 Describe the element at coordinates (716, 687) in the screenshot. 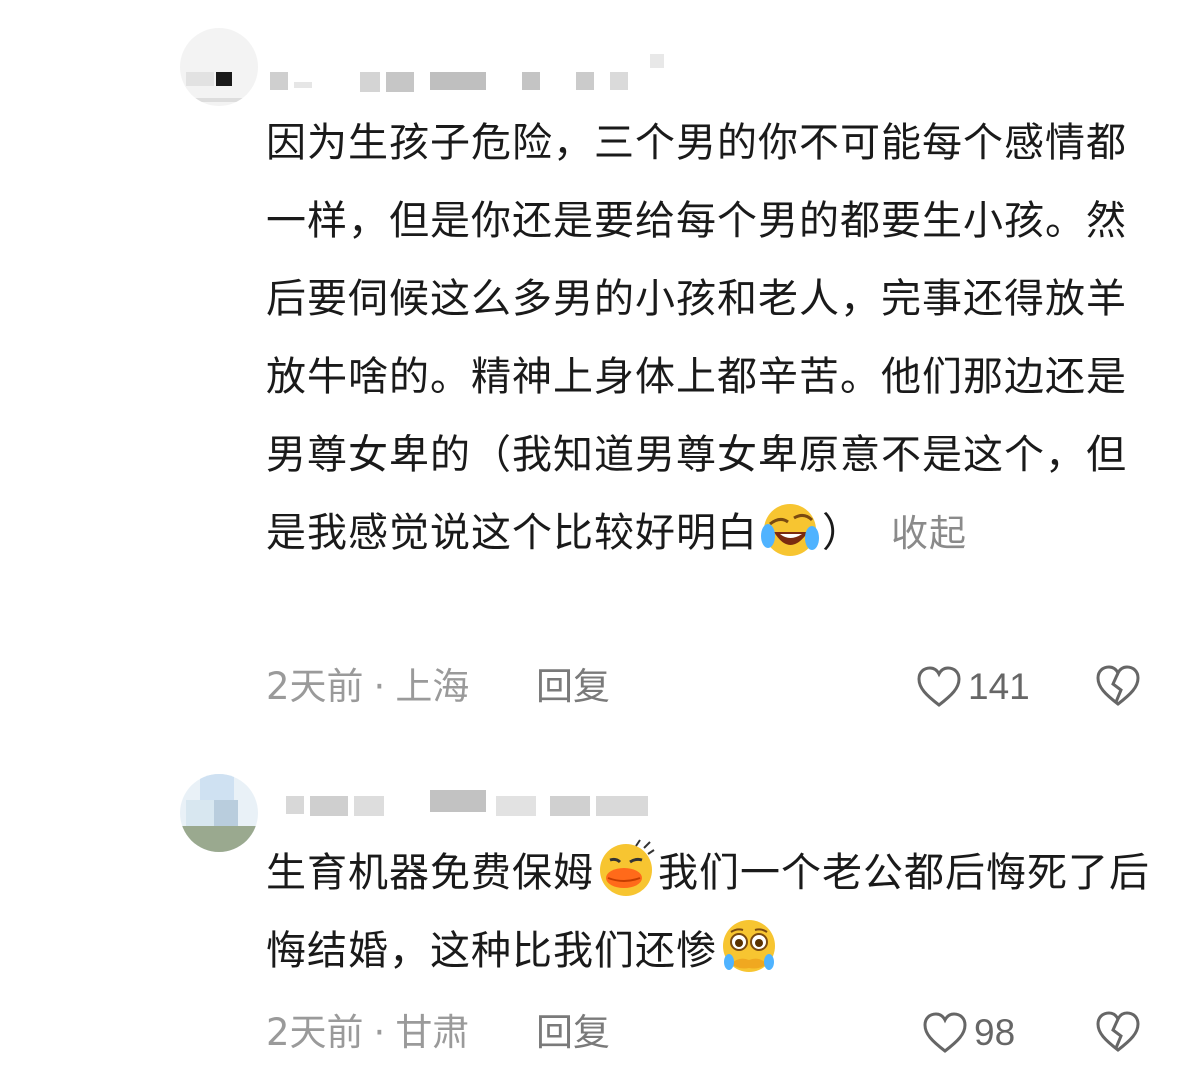

I see `comment-meta: 2天前 · 上海 回复` at that location.